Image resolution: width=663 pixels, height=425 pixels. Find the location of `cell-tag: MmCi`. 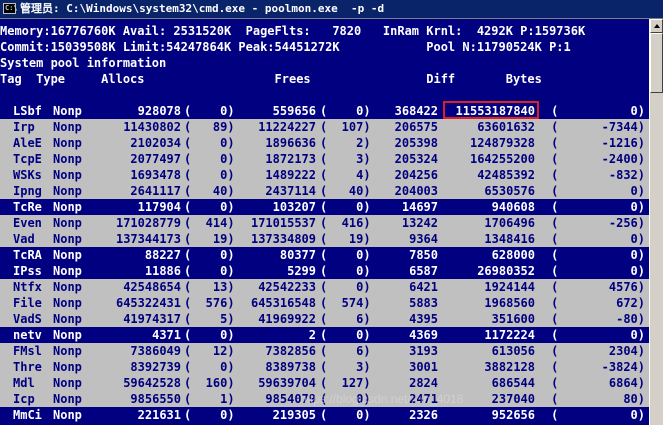

cell-tag: MmCi is located at coordinates (27, 415).